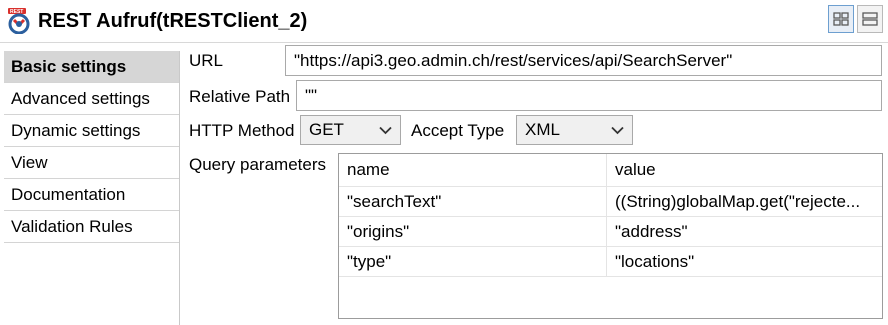  Describe the element at coordinates (91, 163) in the screenshot. I see `sidebar-item-view: View` at that location.